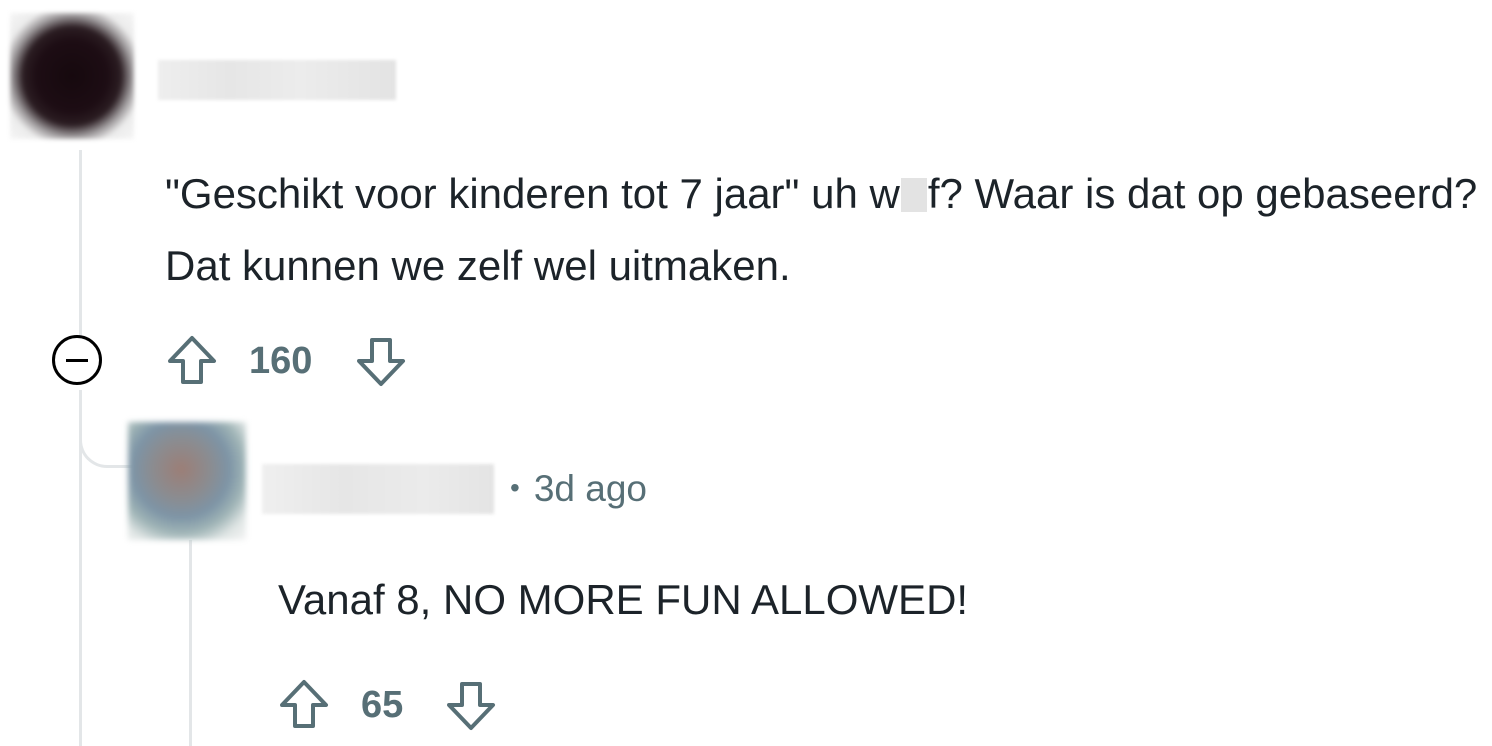  Describe the element at coordinates (190, 643) in the screenshot. I see `reply-thread-line` at that location.